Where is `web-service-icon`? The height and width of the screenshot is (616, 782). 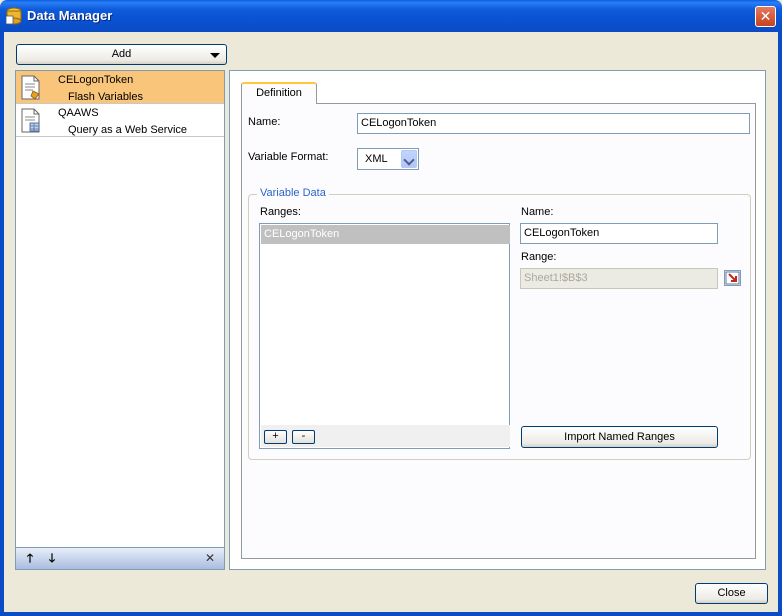 web-service-icon is located at coordinates (30, 120).